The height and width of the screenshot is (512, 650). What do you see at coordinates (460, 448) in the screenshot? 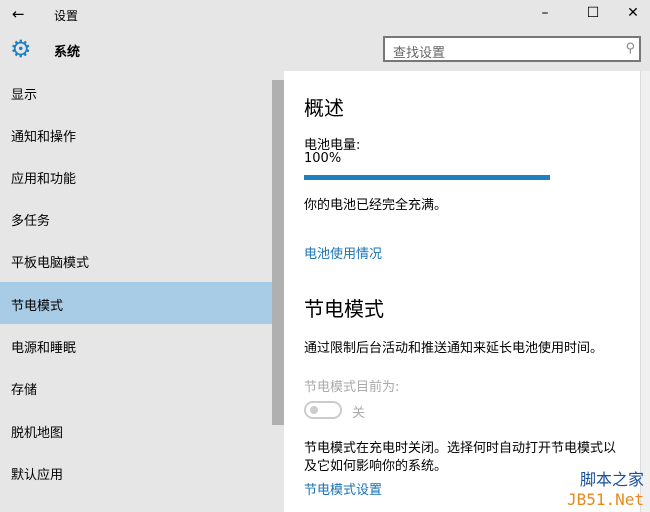
I see `battery-saver-note-1: 节电模式在充电时关闭。选择何时自动打开节电模式以` at bounding box center [460, 448].